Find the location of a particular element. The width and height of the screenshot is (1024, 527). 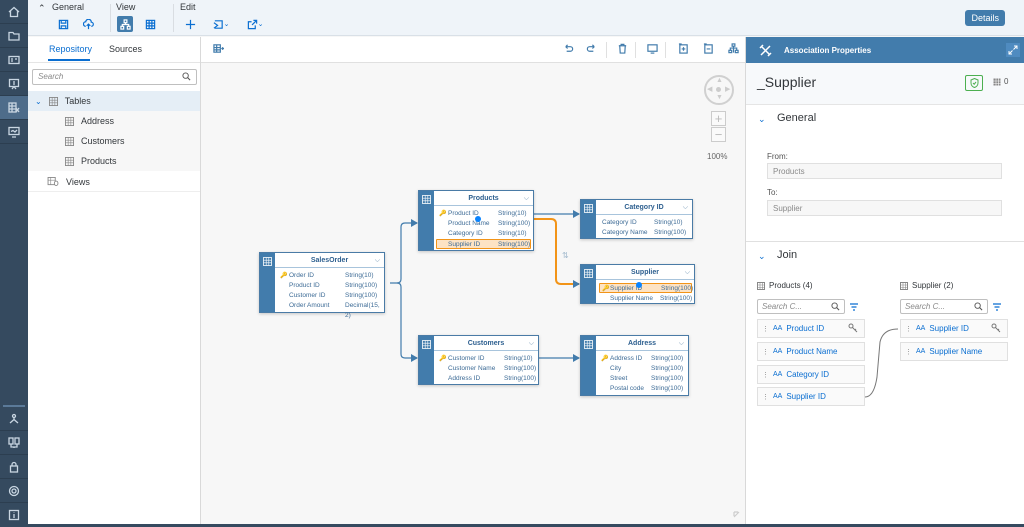

zoom-out-button: − is located at coordinates (718, 134).